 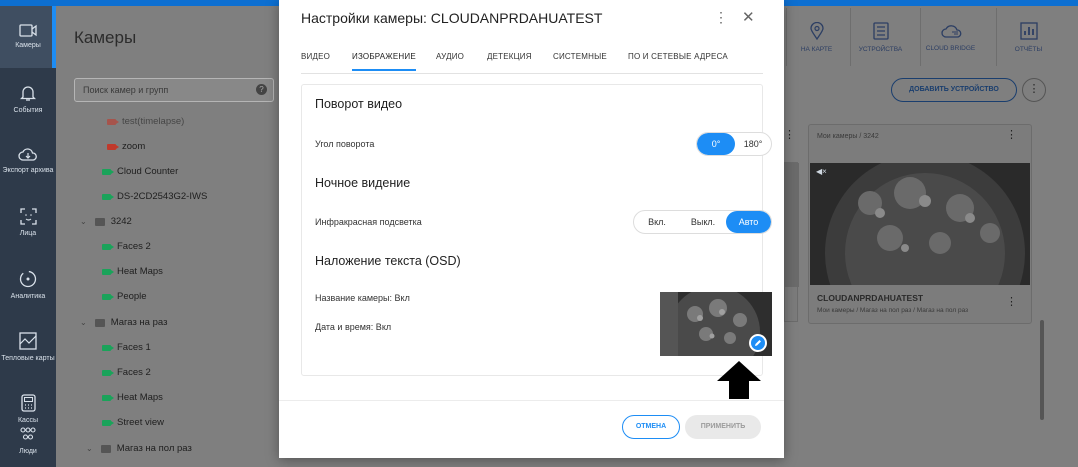 What do you see at coordinates (753, 144) in the screenshot?
I see `rotation-option-180: 180°` at bounding box center [753, 144].